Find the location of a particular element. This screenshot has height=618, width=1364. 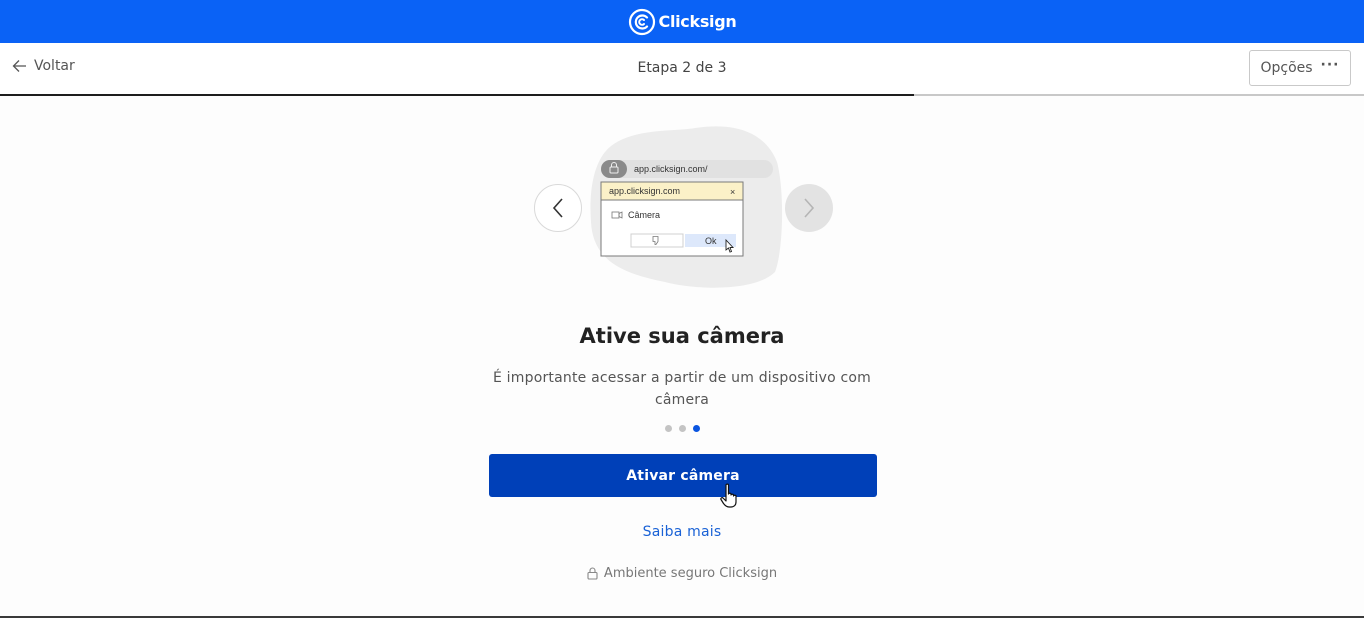

secure-label: Ambiente seguro Clicksign is located at coordinates (690, 573).